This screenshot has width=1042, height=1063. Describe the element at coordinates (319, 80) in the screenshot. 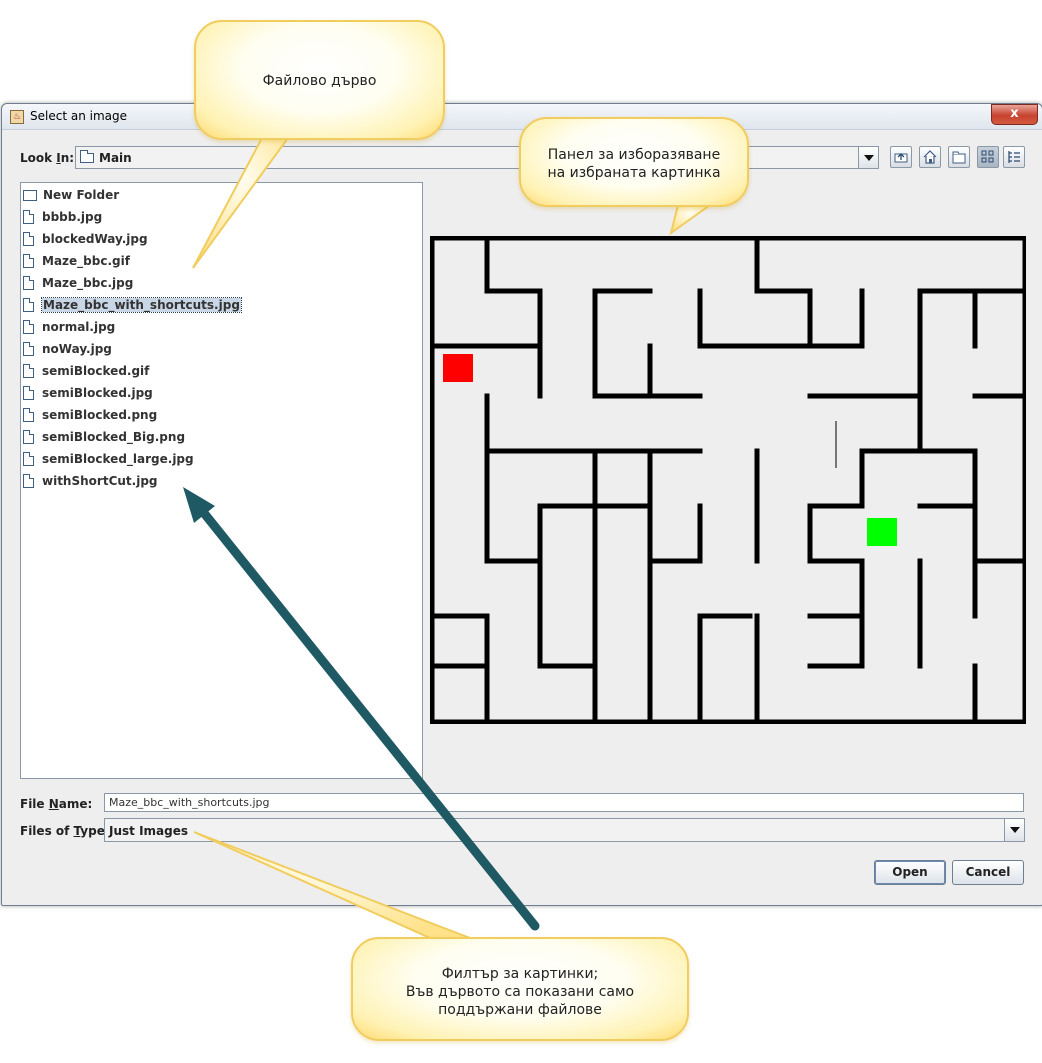

I see `file-tree-callout: Файлово дърво` at that location.